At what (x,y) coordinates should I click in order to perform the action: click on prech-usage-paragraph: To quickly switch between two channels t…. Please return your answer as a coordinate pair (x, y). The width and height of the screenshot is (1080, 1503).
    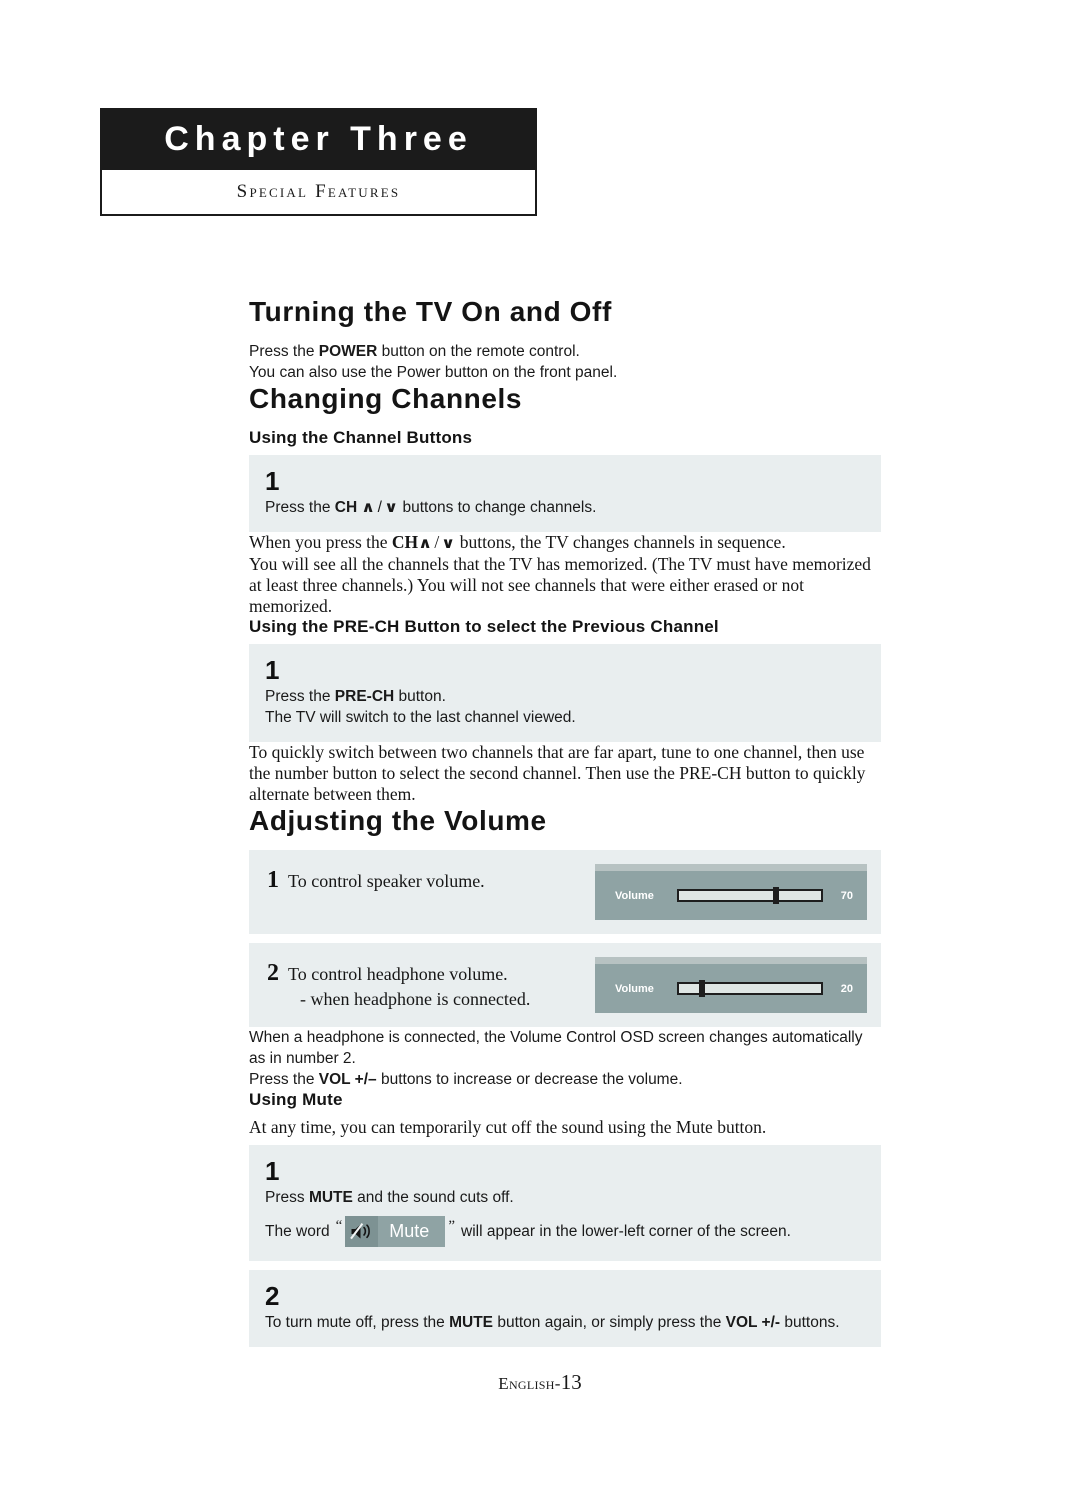
    Looking at the image, I should click on (557, 773).